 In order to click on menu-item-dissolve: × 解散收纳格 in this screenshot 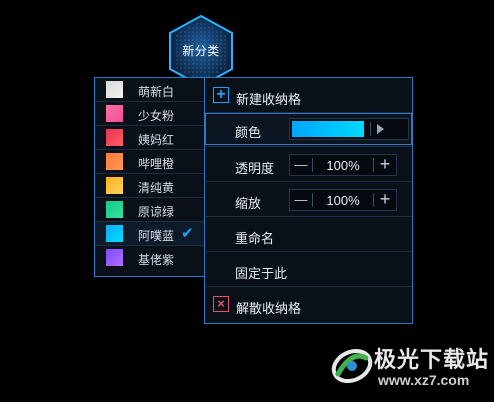, I will do `click(308, 305)`.